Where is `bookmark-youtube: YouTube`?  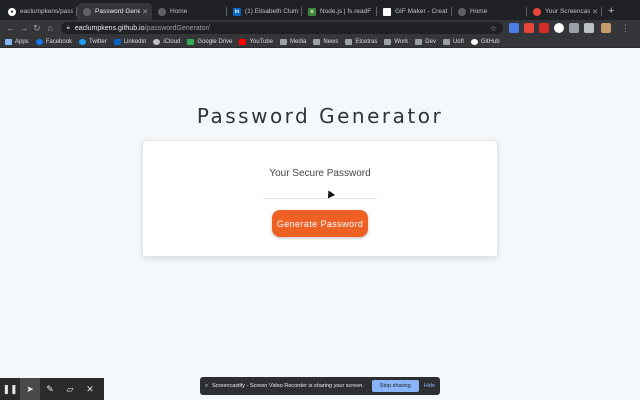
bookmark-youtube: YouTube is located at coordinates (256, 41).